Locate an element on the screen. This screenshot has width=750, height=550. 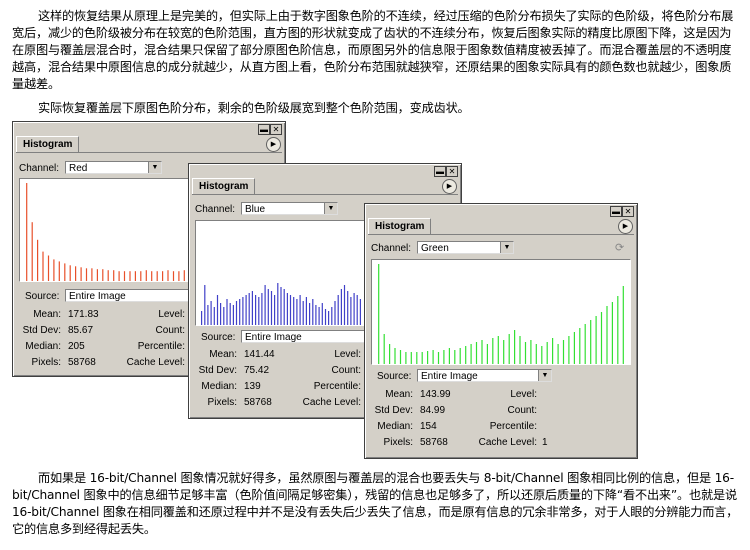
caption-paragraph: 实际恢复覆盖层下原图色阶分布，剩余的色阶级展宽到整个色阶范围，变成齿状。 is located at coordinates (376, 108).